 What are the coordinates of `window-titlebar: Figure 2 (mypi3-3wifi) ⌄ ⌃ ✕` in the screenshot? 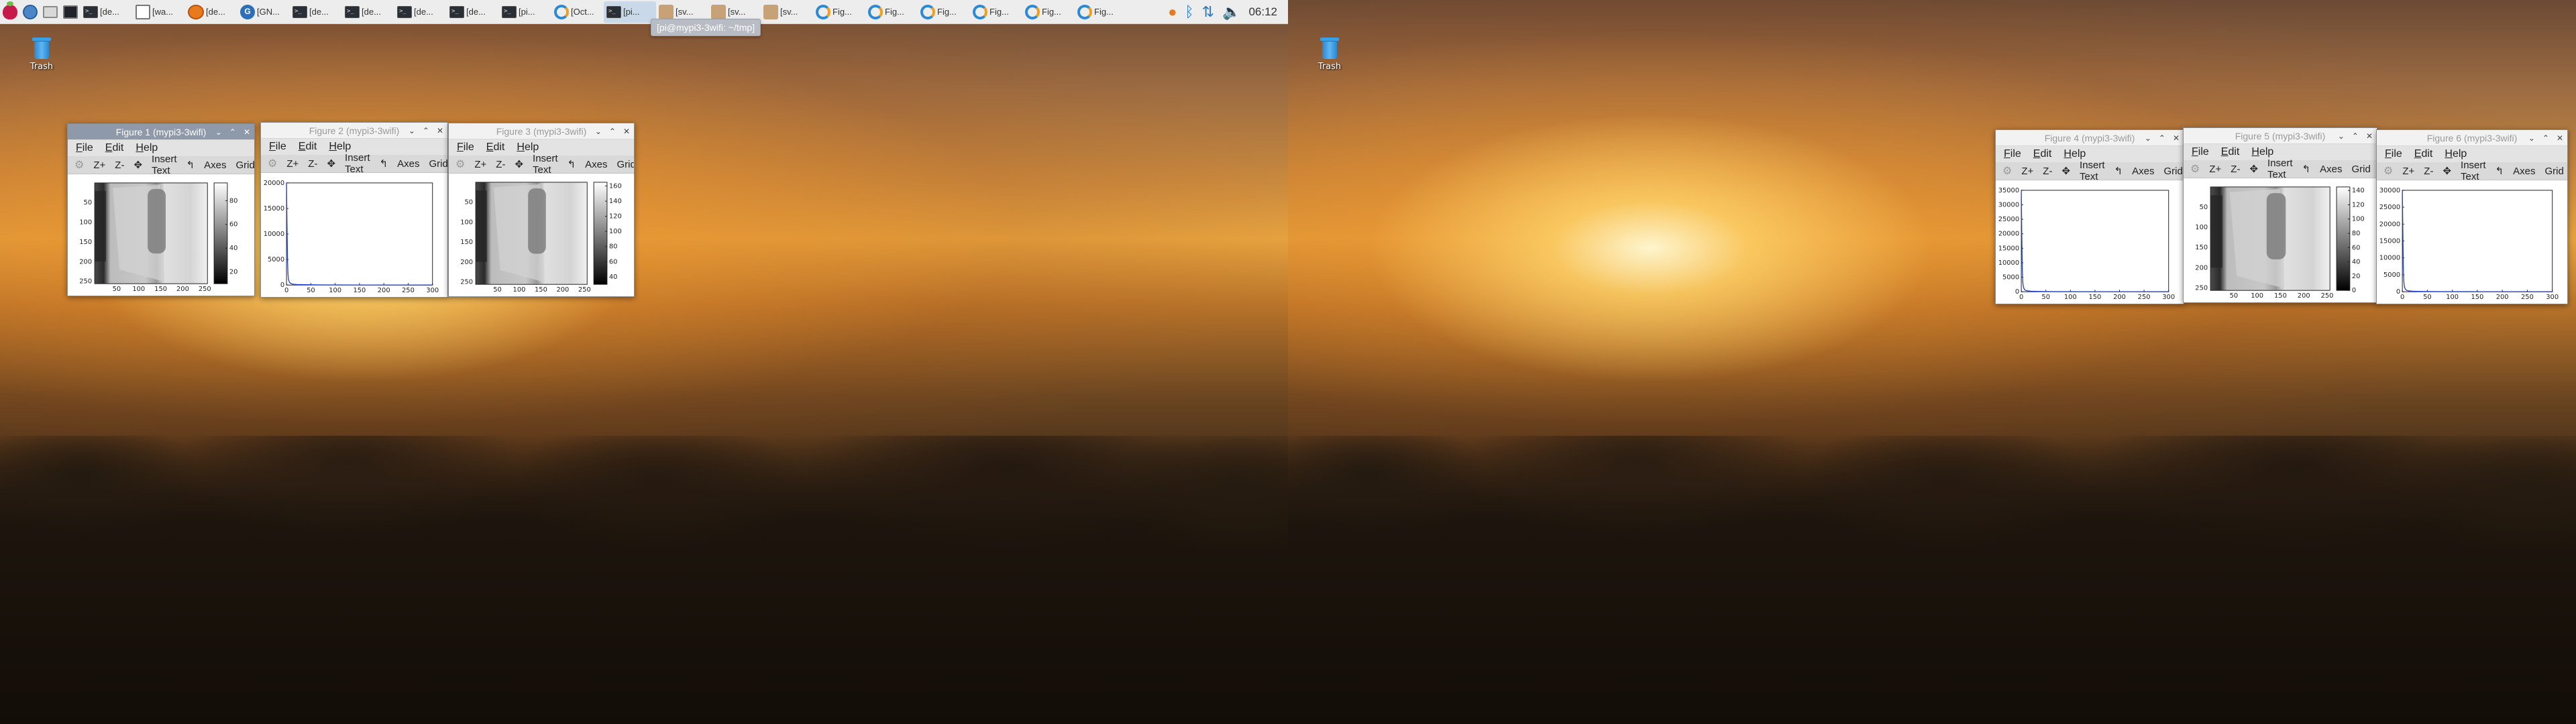 It's located at (354, 131).